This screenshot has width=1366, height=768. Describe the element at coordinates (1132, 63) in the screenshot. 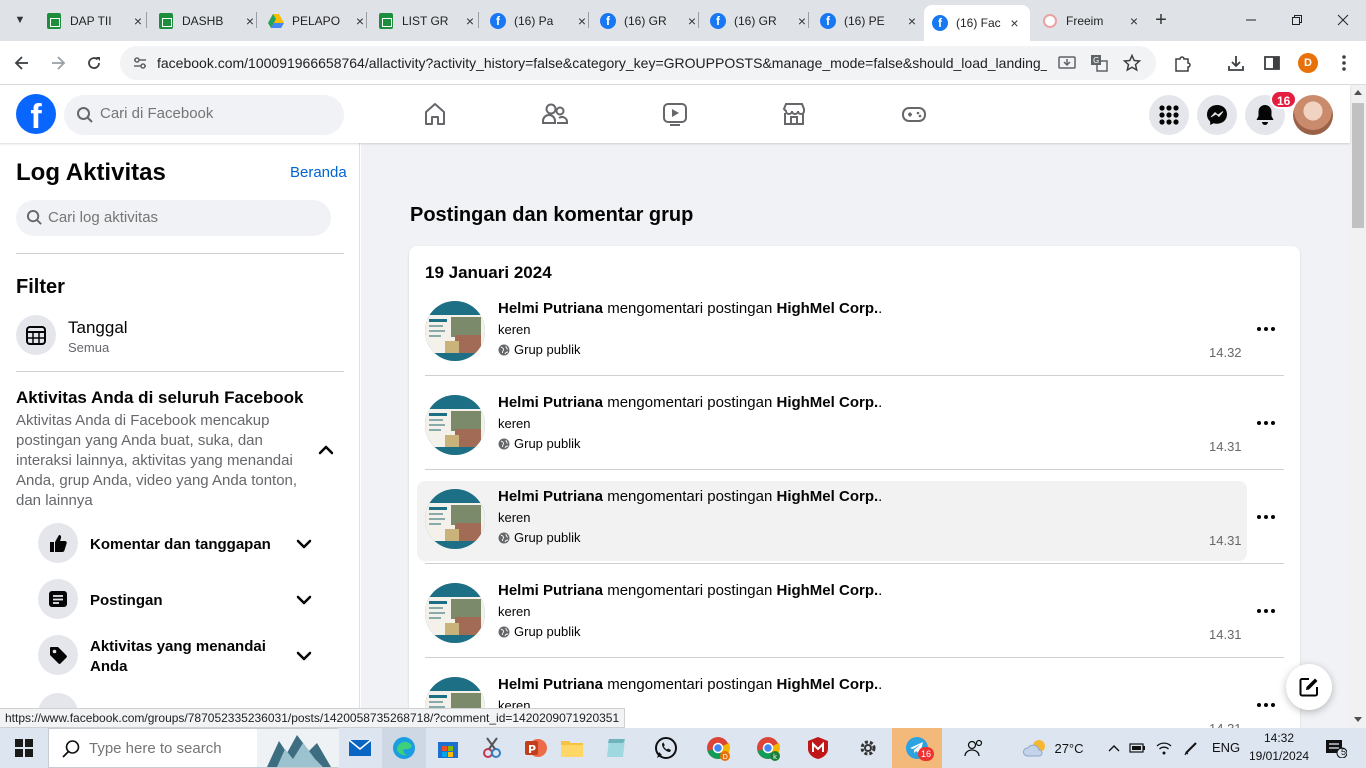

I see `bookmark-star-icon` at that location.